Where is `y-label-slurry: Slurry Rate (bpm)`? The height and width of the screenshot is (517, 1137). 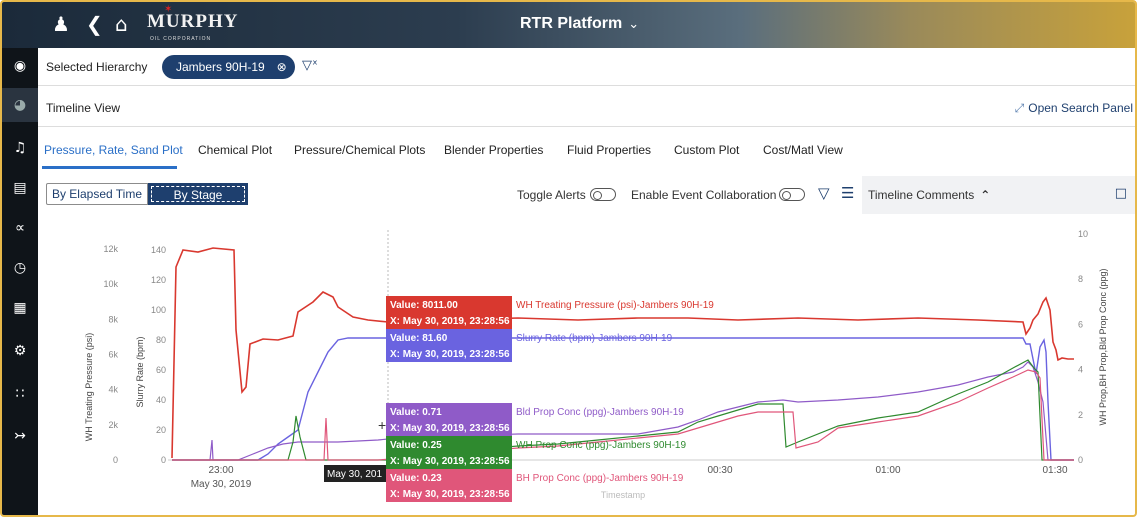 y-label-slurry: Slurry Rate (bpm) is located at coordinates (140, 371).